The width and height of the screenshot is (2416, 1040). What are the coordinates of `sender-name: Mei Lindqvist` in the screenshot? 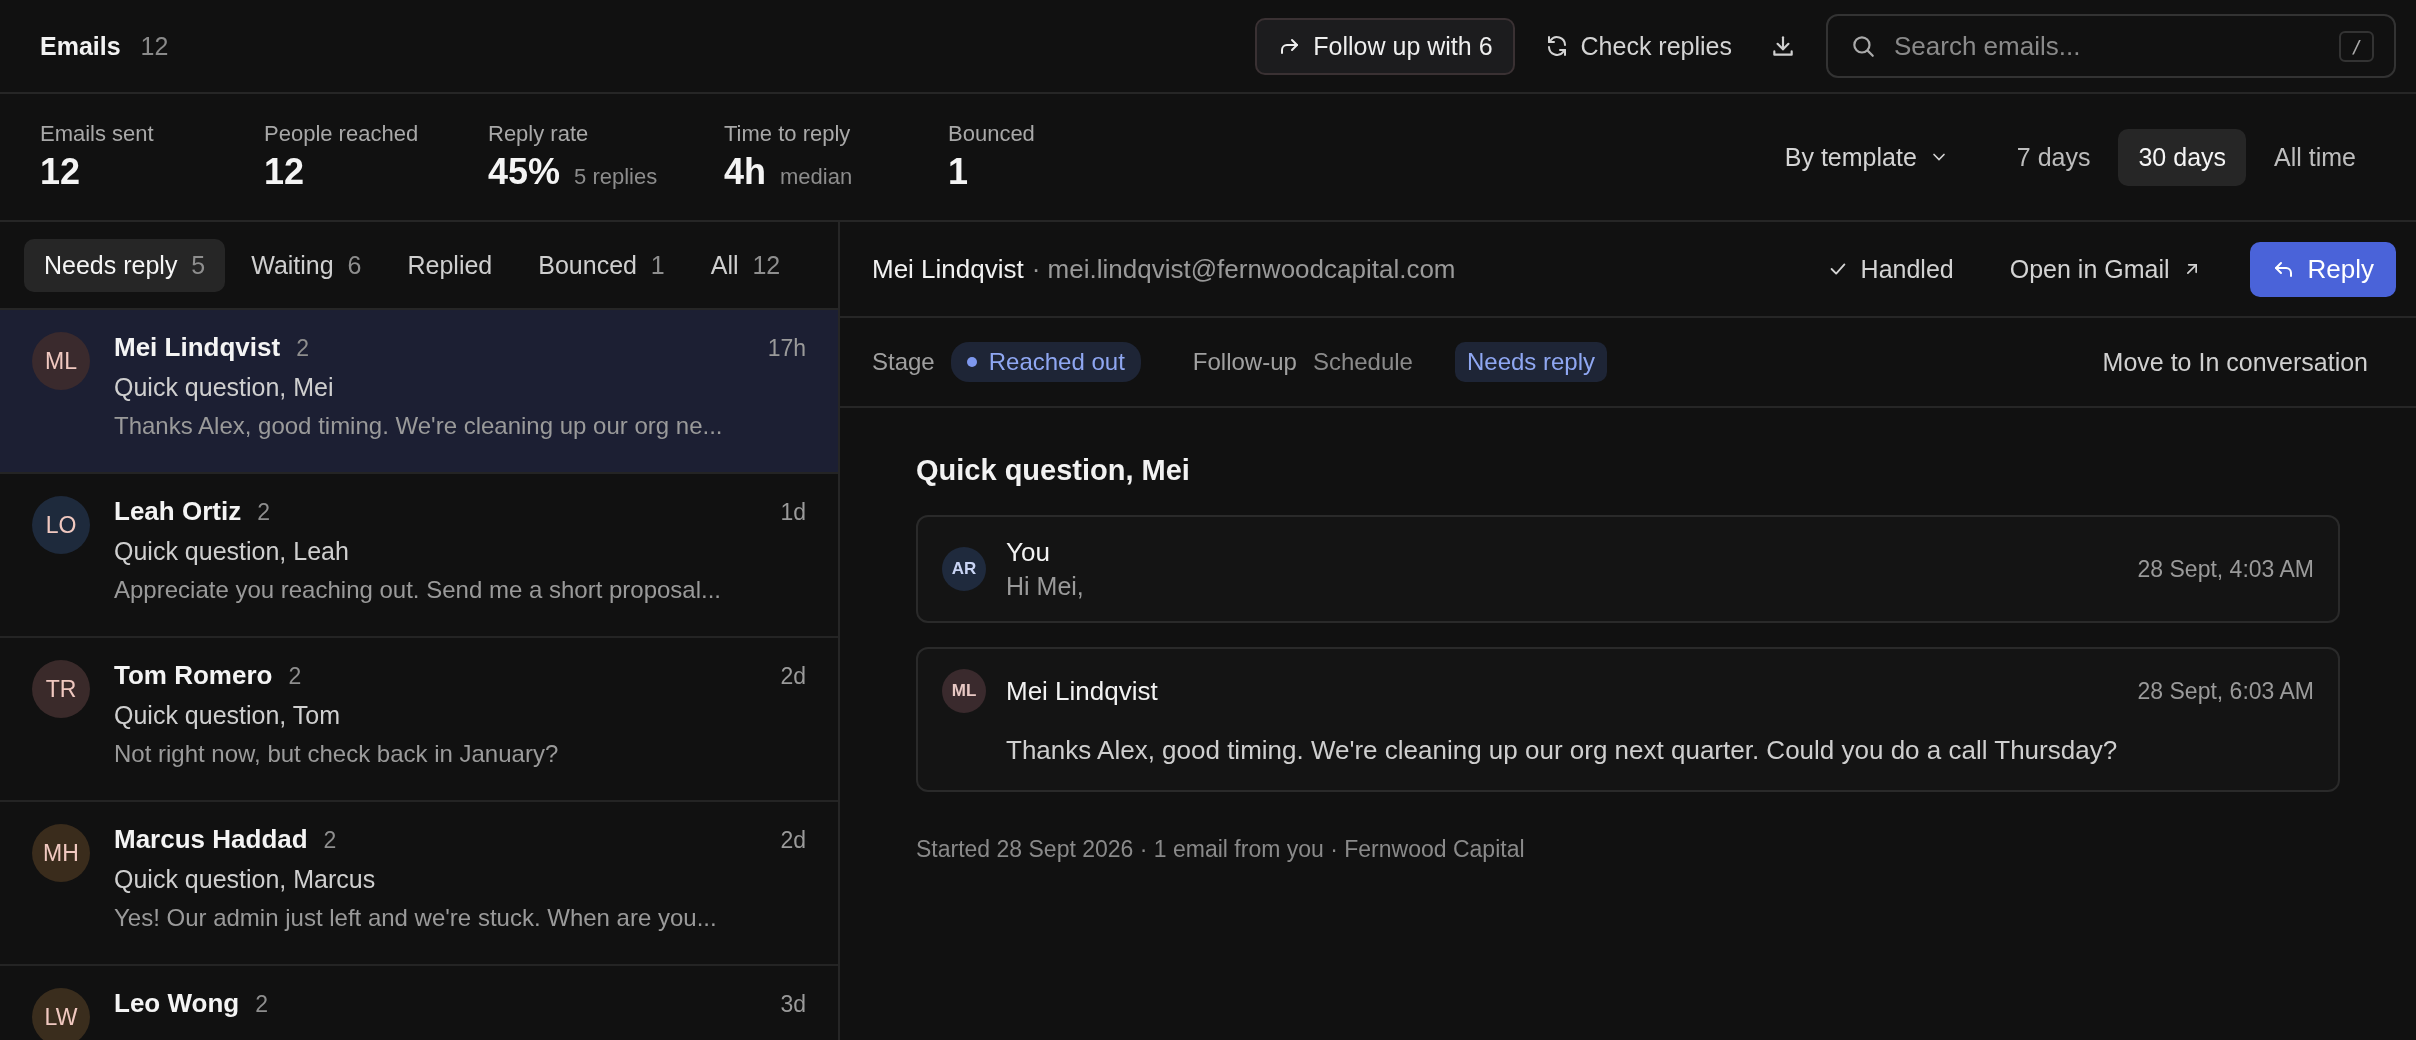 It's located at (197, 347).